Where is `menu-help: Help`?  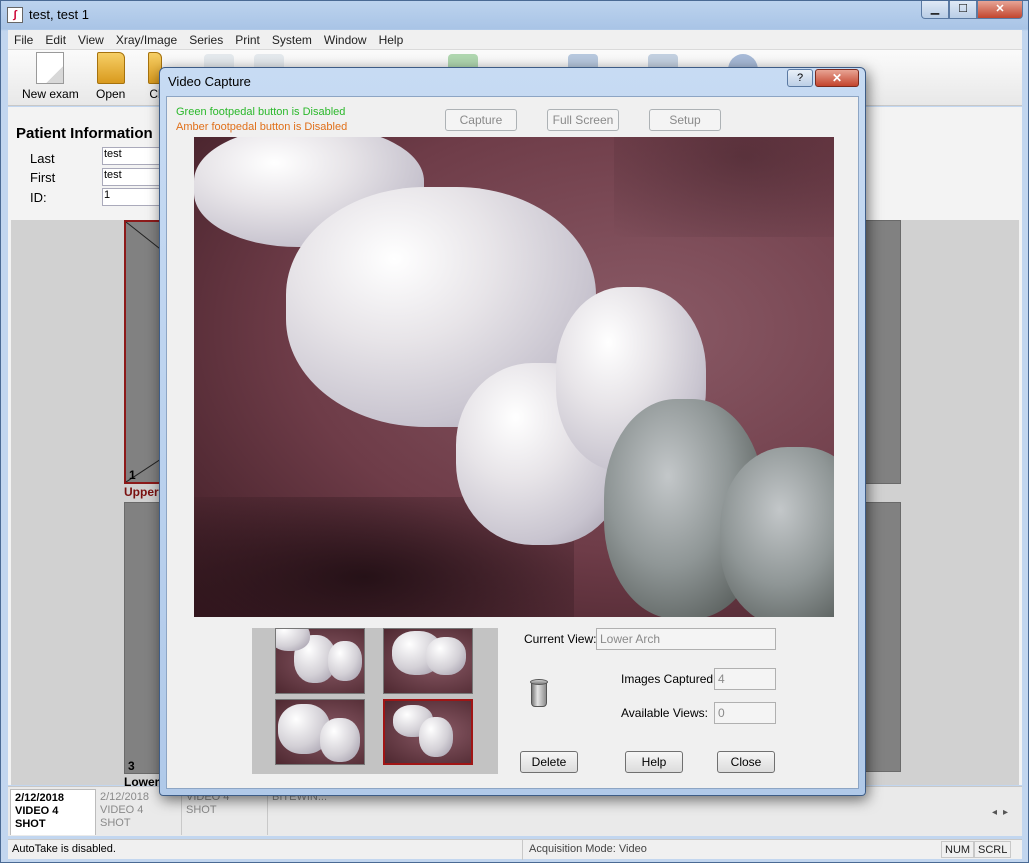
menu-help: Help is located at coordinates (391, 40).